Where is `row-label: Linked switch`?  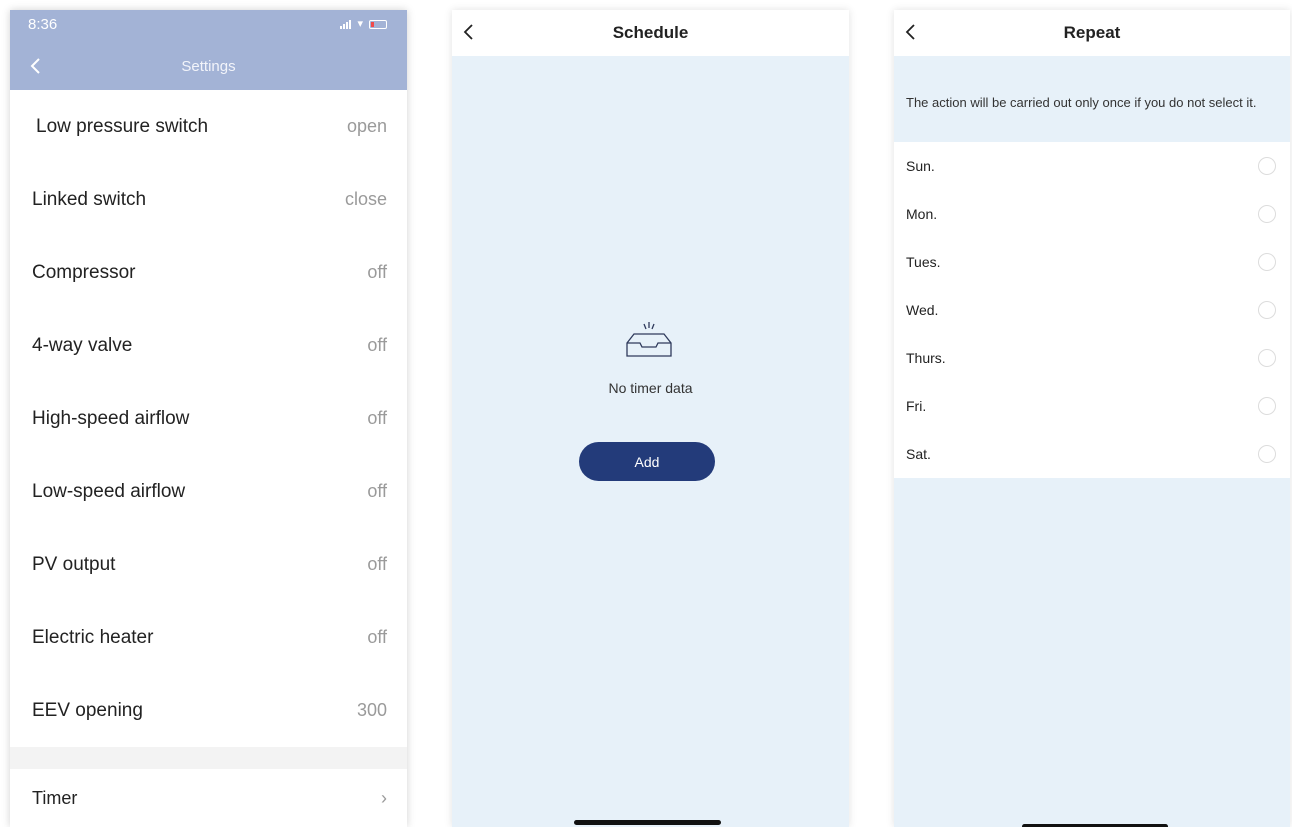
row-label: Linked switch is located at coordinates (89, 199).